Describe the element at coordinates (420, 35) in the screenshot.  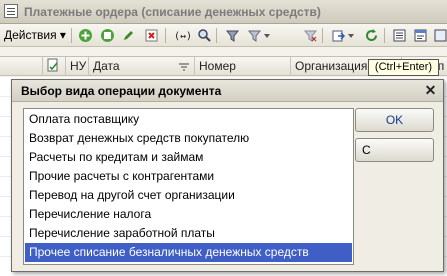
I see `report-icon` at that location.